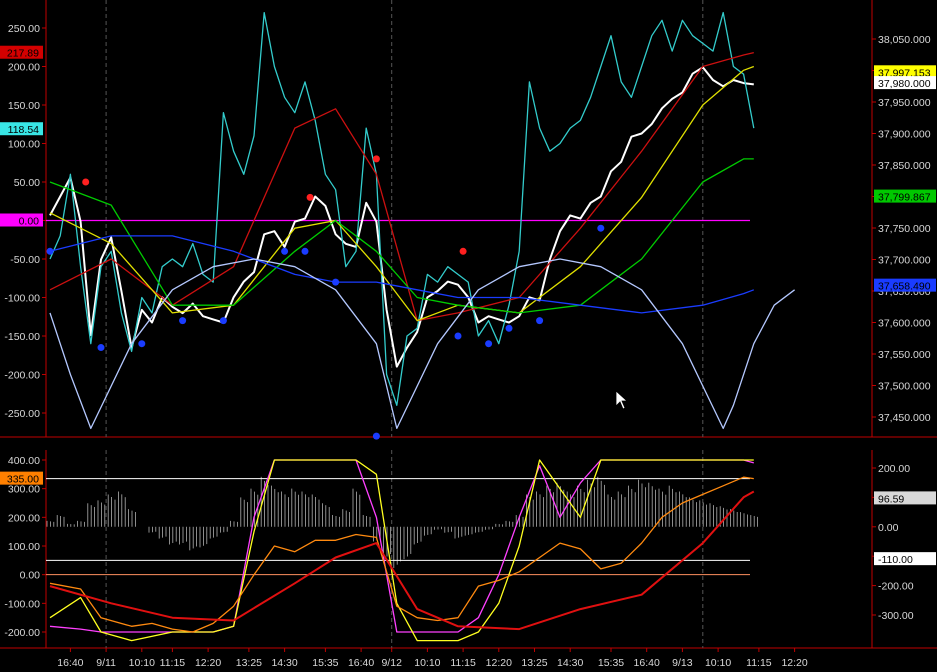 This screenshot has height=672, width=937. What do you see at coordinates (904, 387) in the screenshot?
I see `price-right-tick-label: 37,500.000` at bounding box center [904, 387].